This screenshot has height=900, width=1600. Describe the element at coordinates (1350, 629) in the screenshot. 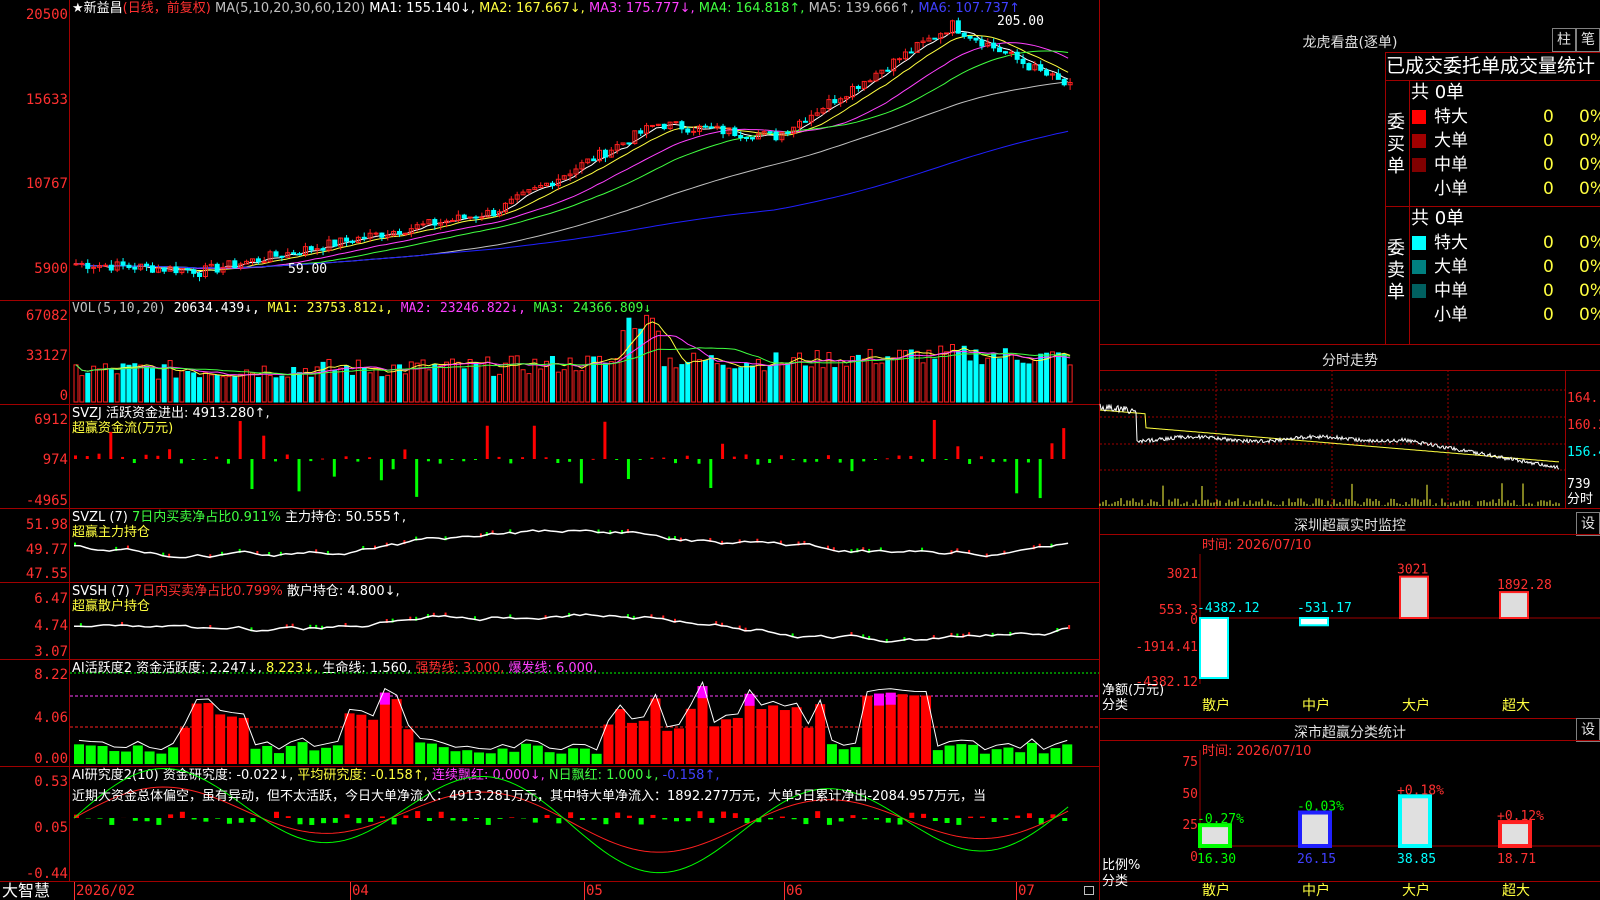

I see `sz-monitor-chart: -4382.12 -531.17 3021 1892.28` at that location.